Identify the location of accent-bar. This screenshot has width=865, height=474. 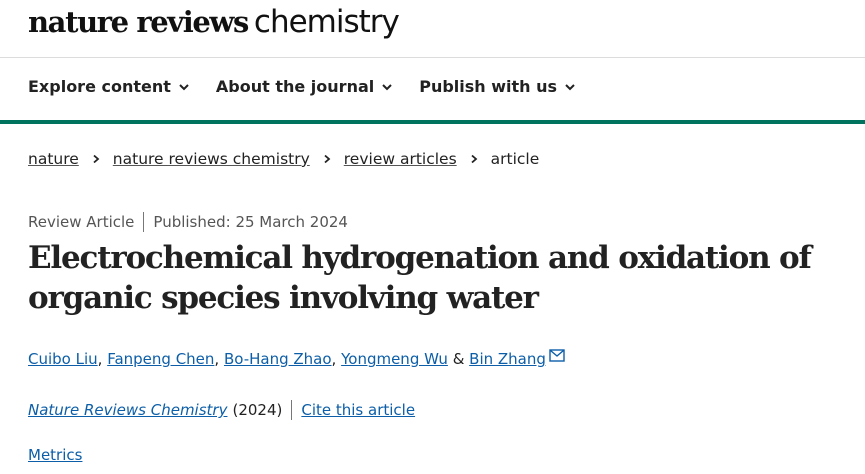
(432, 122).